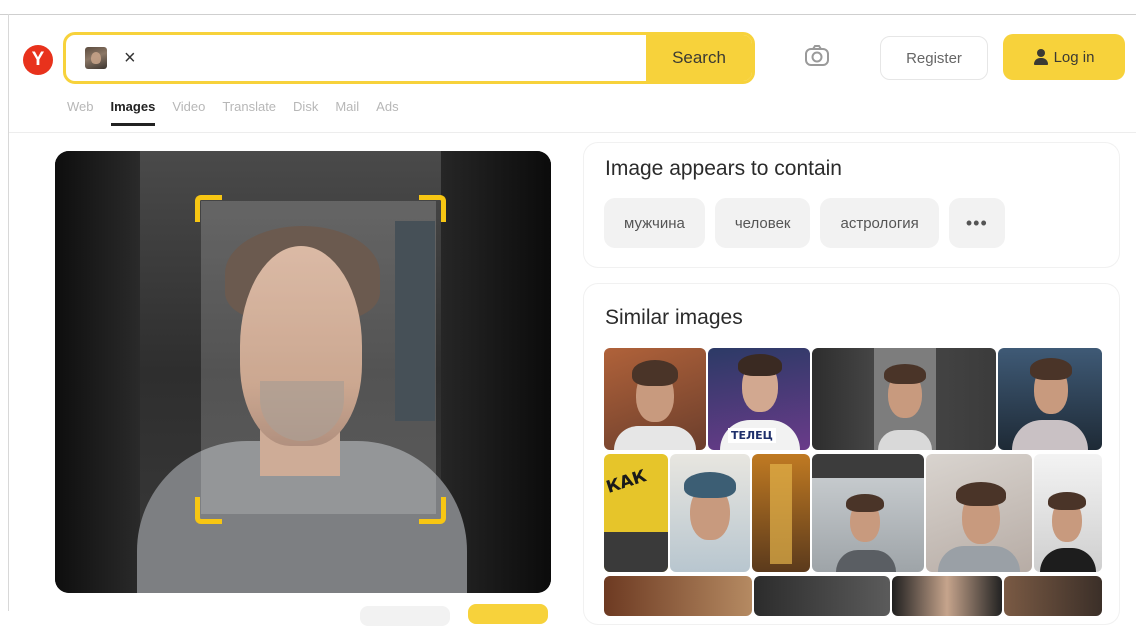 Image resolution: width=1136 pixels, height=626 pixels. What do you see at coordinates (188, 106) in the screenshot?
I see `tab-video: Video` at bounding box center [188, 106].